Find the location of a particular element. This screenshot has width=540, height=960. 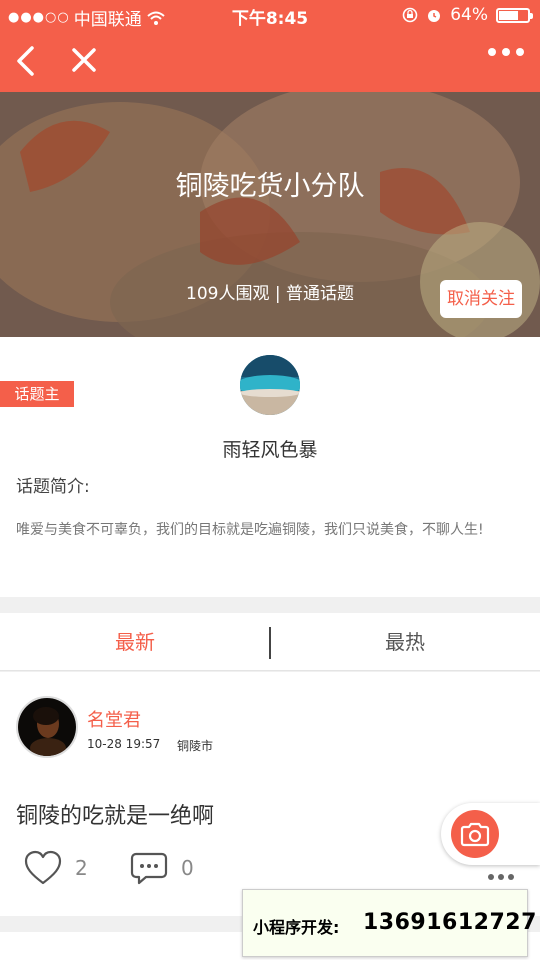

intro-label: 话题简介: is located at coordinates (53, 487).